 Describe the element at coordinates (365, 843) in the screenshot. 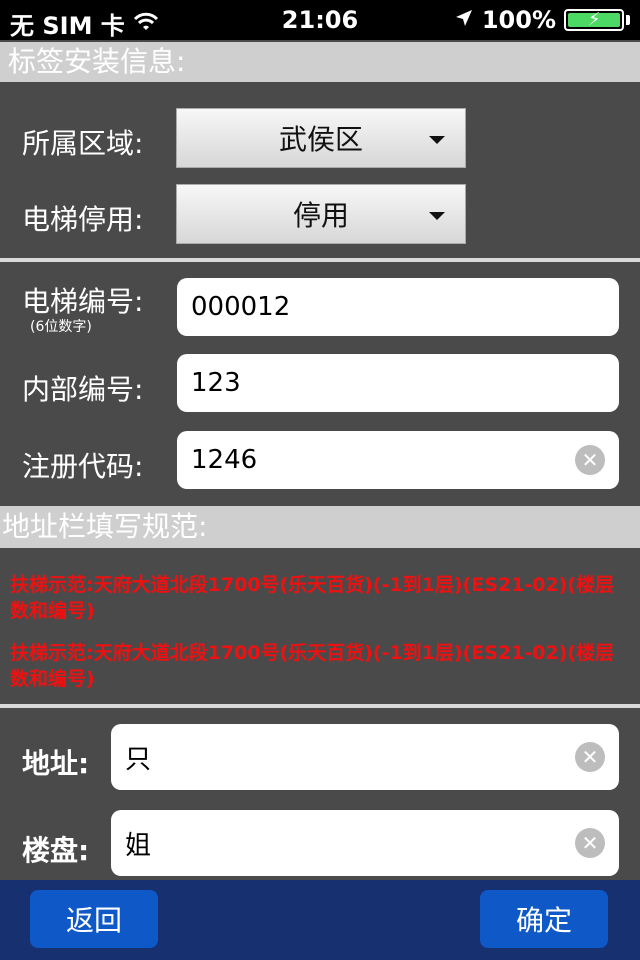

I see `property-input: 姐 ✕` at that location.